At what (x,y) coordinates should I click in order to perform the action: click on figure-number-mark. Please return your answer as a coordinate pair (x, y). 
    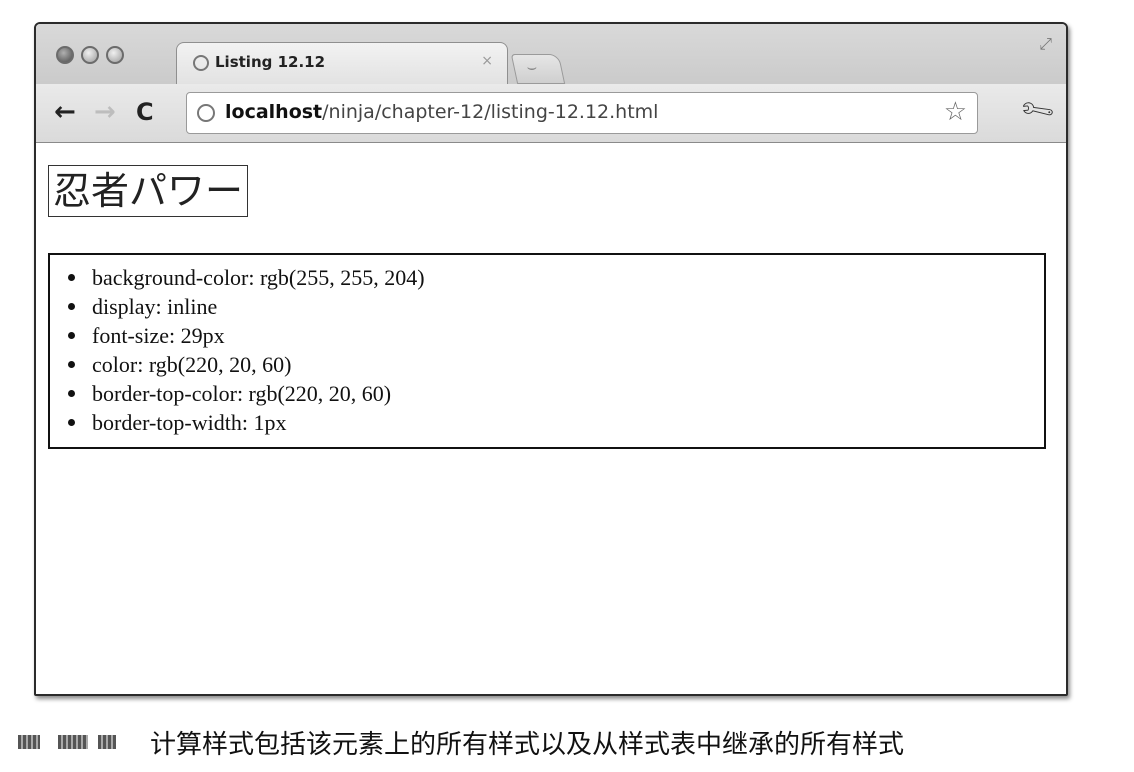
    Looking at the image, I should click on (78, 742).